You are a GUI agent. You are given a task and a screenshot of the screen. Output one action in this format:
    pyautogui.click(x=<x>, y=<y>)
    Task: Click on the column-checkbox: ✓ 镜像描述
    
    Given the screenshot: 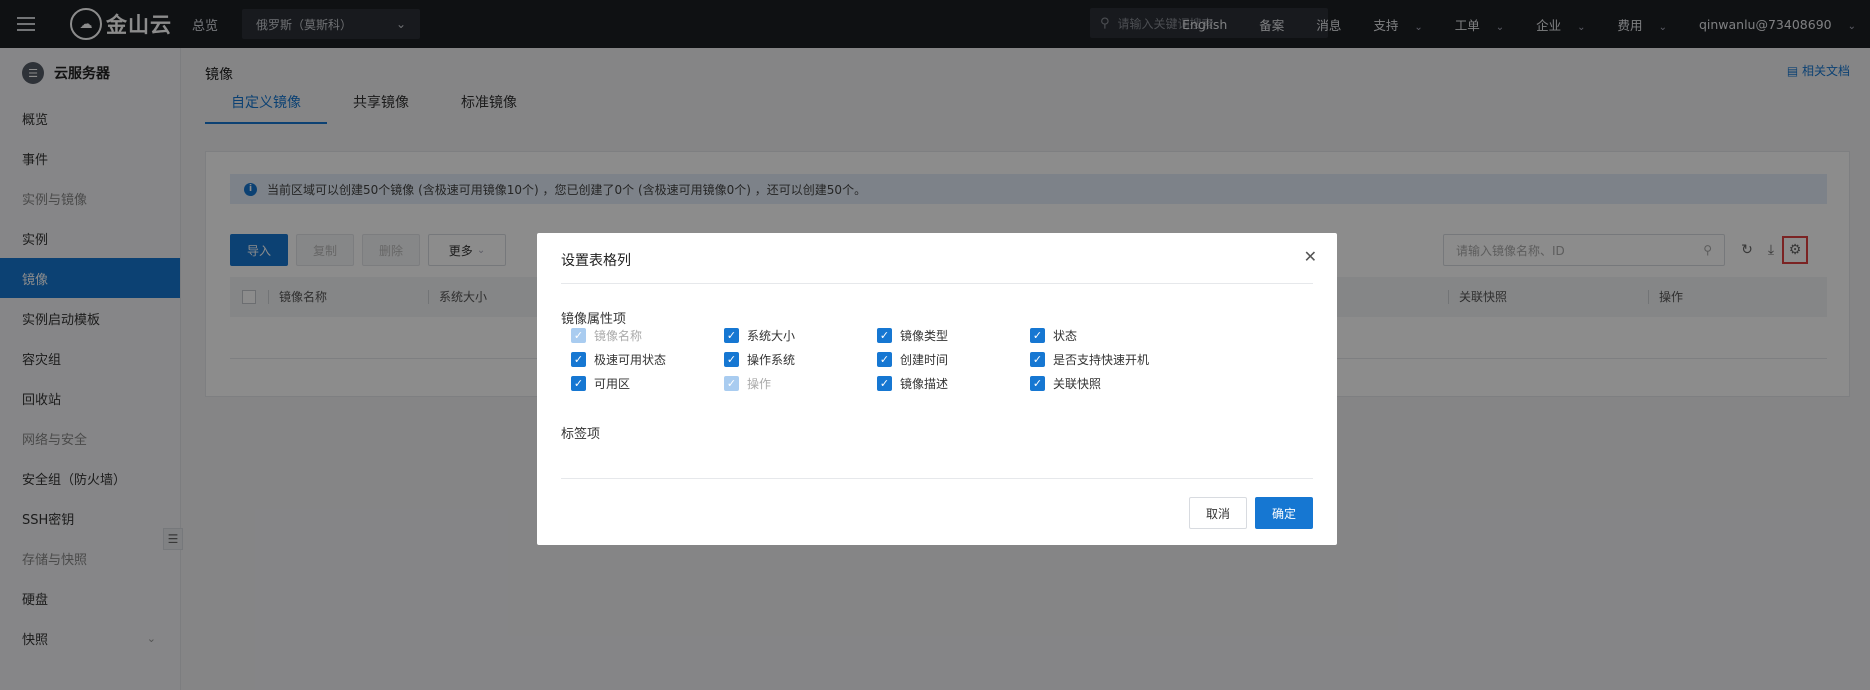 What is the action you would take?
    pyautogui.click(x=953, y=383)
    